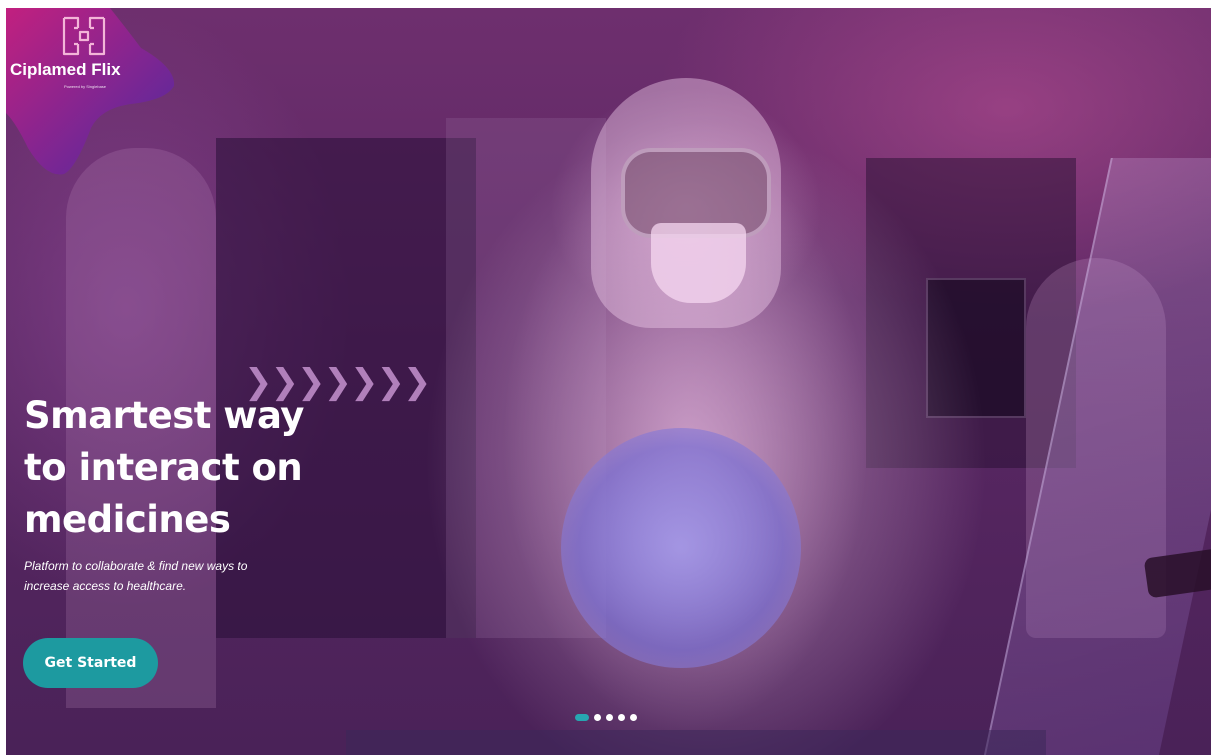  Describe the element at coordinates (65, 69) in the screenshot. I see `brand-name: Ciplamed Flix` at that location.